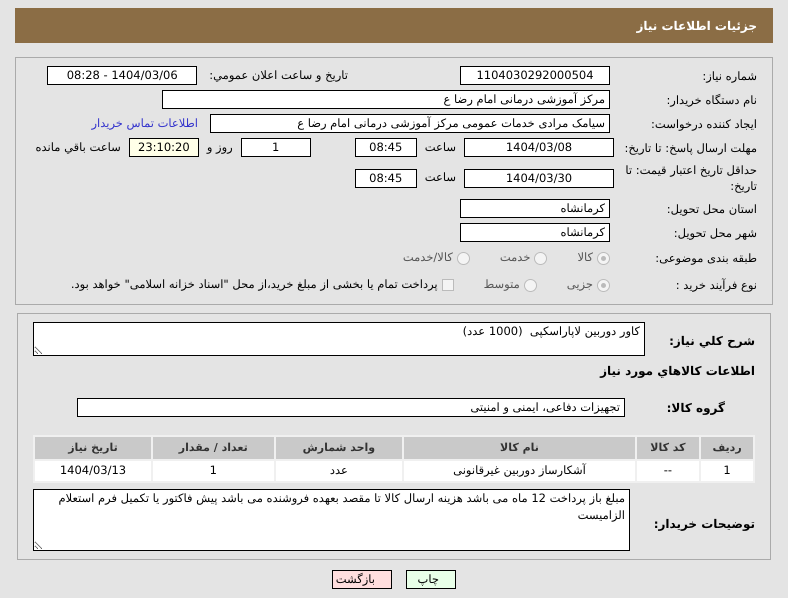 The image size is (788, 598). Describe the element at coordinates (410, 123) in the screenshot. I see `requester-field: سیامک مرادی خدمات عمومی مرکز آموزشی درمانی امام رضا ع` at that location.